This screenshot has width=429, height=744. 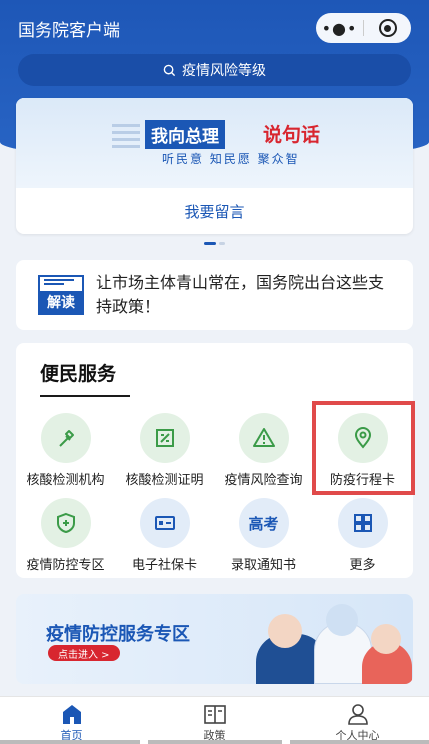 I want to click on grid-icon, so click(x=362, y=523).